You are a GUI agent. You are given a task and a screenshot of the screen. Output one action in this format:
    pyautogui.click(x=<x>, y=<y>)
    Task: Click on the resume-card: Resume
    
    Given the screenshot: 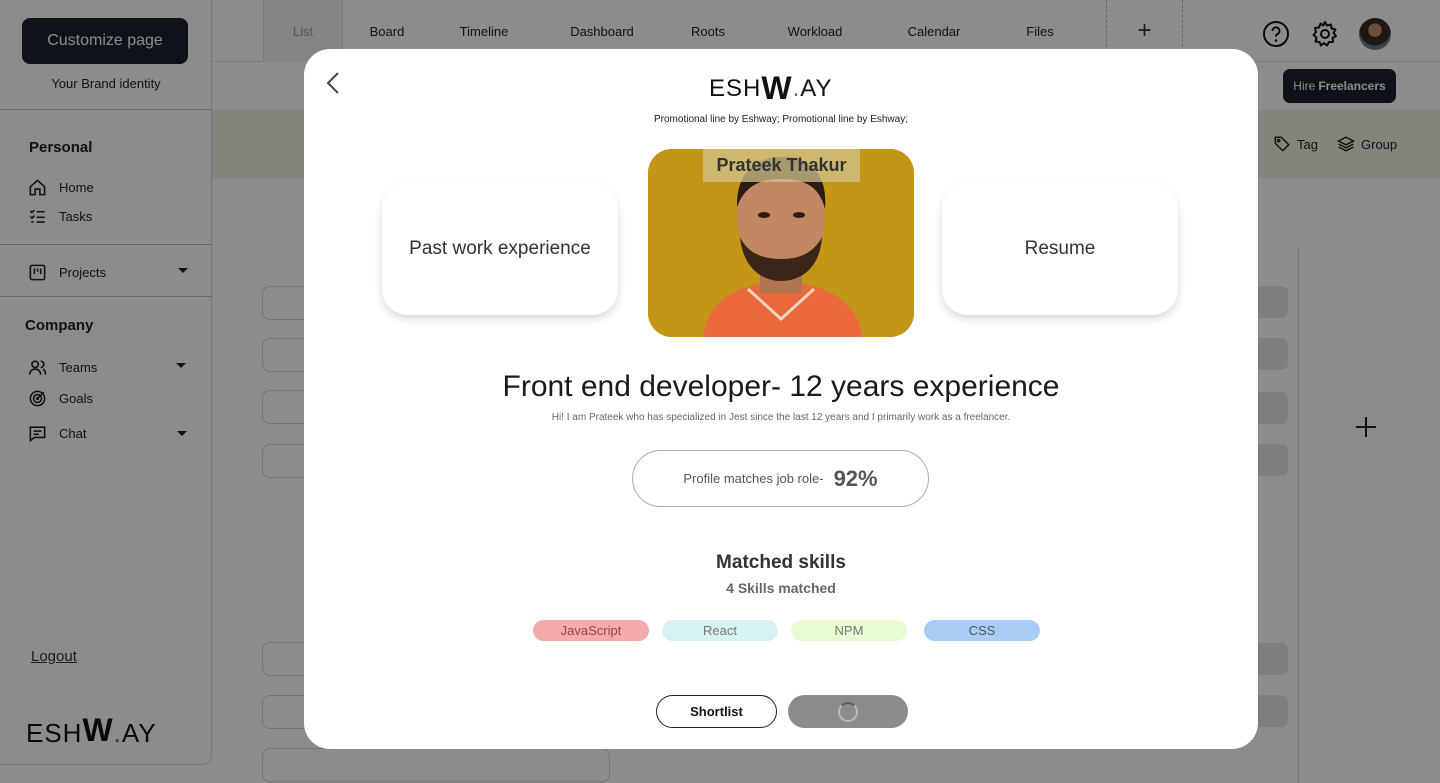 What is the action you would take?
    pyautogui.click(x=1060, y=249)
    